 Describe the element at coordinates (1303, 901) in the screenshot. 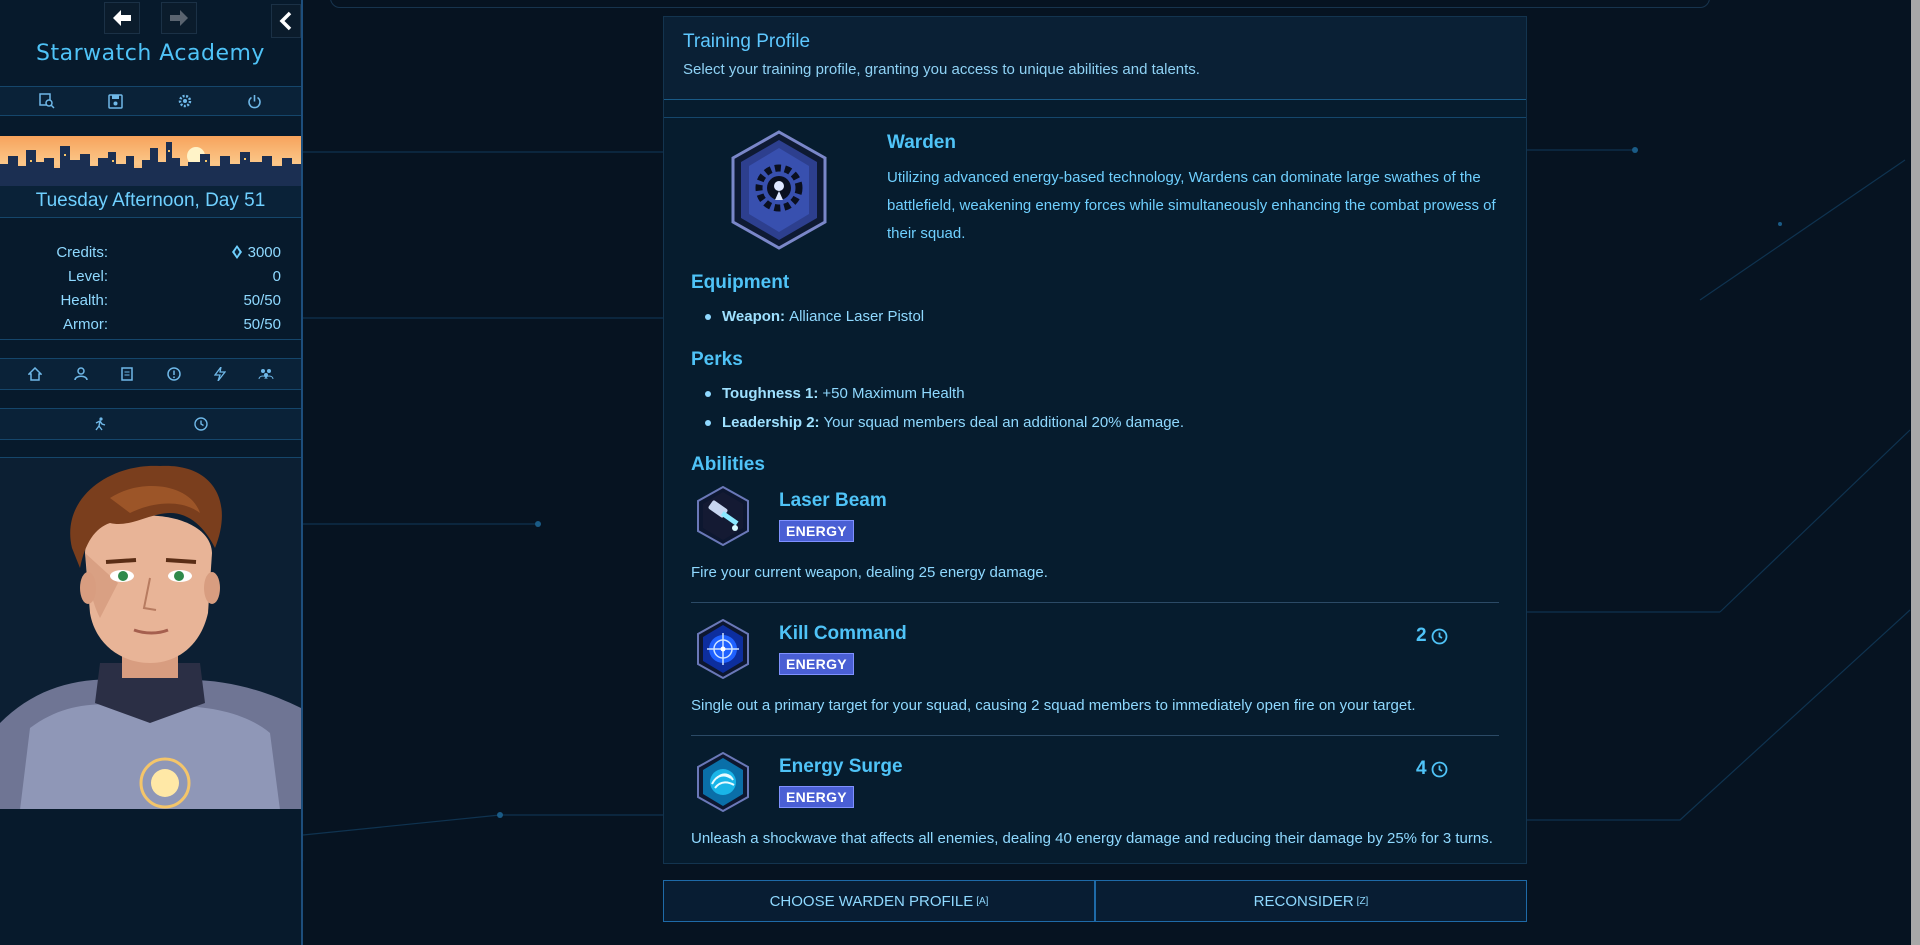

I see `button-label: RECONSIDER` at that location.